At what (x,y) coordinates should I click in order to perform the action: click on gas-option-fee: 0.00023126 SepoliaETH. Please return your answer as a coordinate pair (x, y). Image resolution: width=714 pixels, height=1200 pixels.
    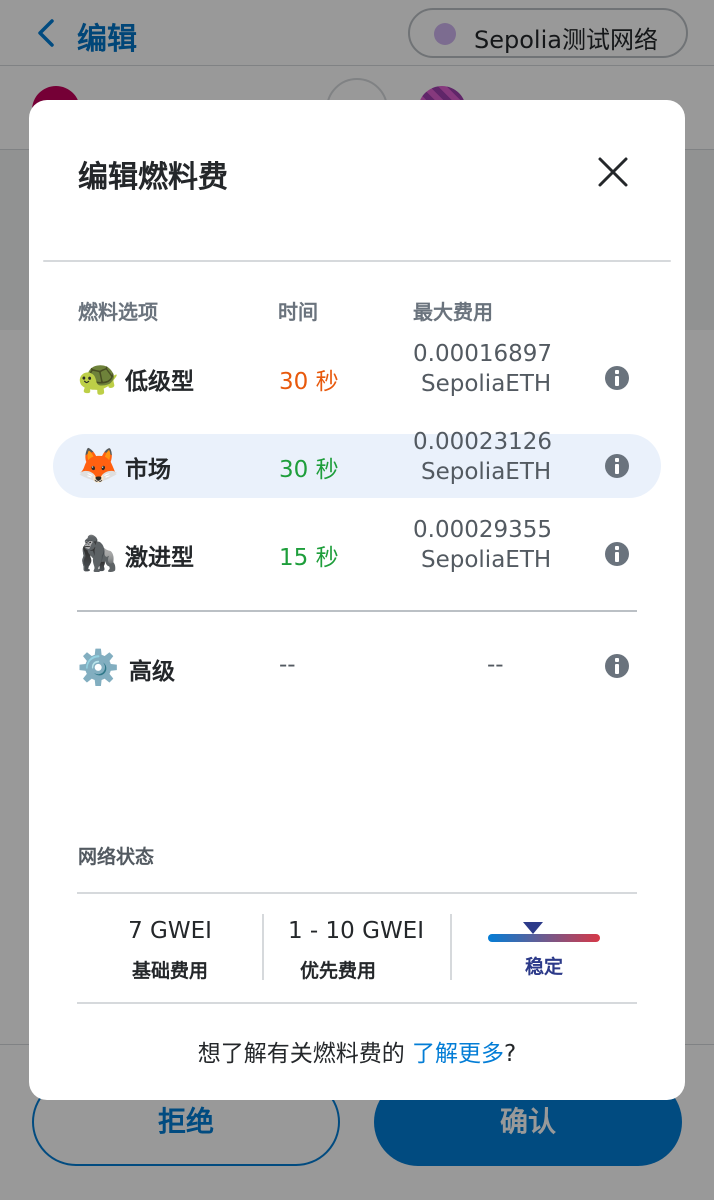
    Looking at the image, I should click on (482, 457).